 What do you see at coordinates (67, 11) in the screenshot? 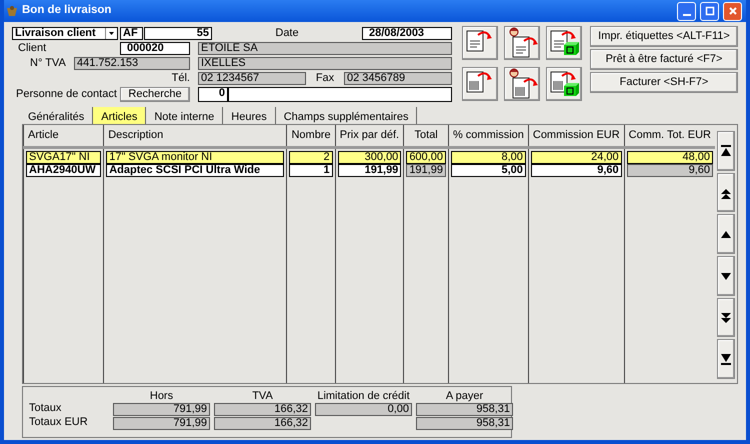
I see `window-title: Bon de livraison` at bounding box center [67, 11].